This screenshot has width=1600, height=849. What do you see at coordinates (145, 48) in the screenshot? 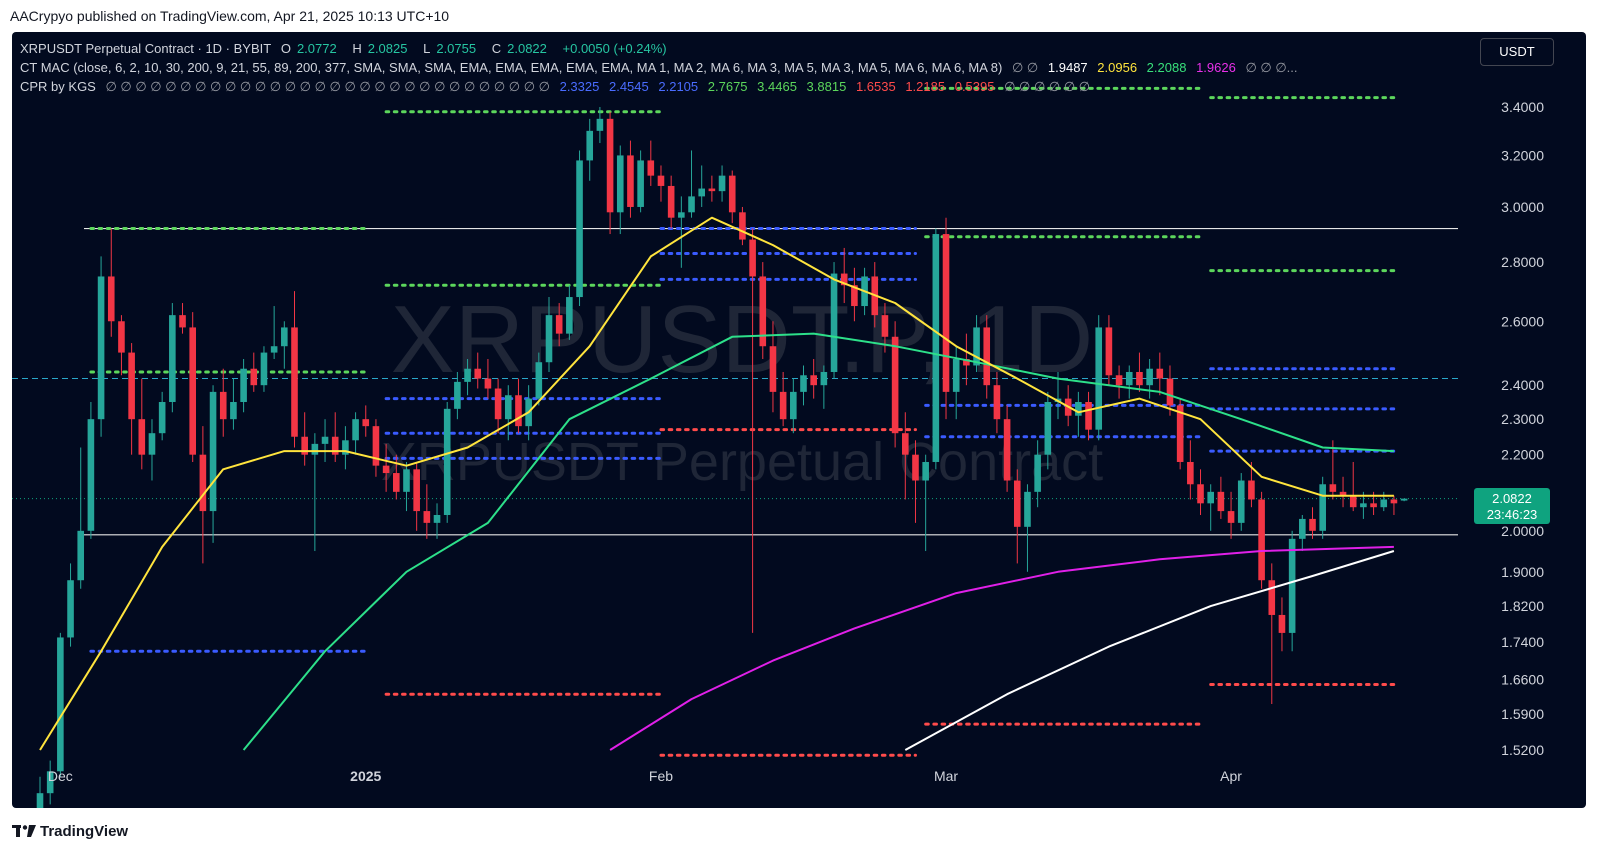
I see `symbol-title: XRPUSDT Perpetual Contract · 1D · BYBIT` at bounding box center [145, 48].